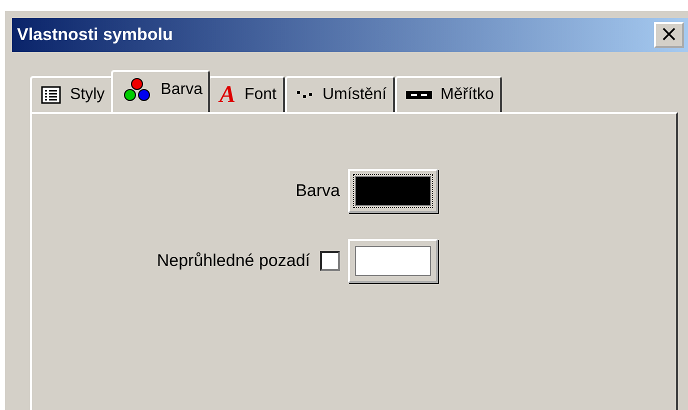 This screenshot has width=688, height=410. What do you see at coordinates (233, 261) in the screenshot?
I see `field-label: Neprůhledné pozadí` at bounding box center [233, 261].